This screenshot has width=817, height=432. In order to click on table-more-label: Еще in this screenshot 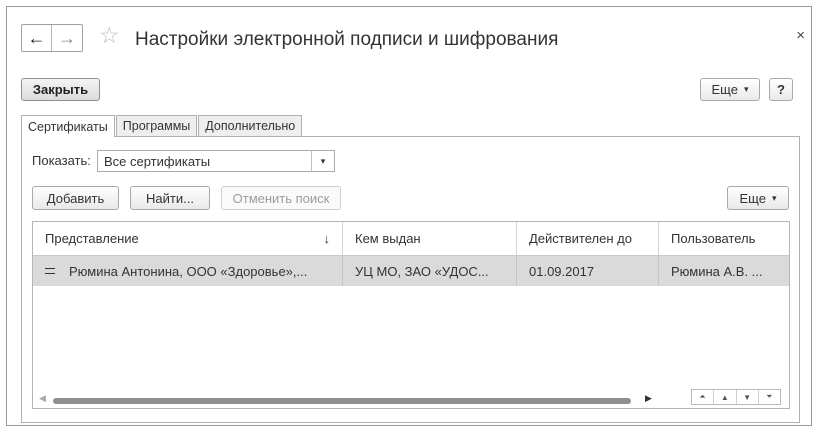, I will do `click(752, 198)`.